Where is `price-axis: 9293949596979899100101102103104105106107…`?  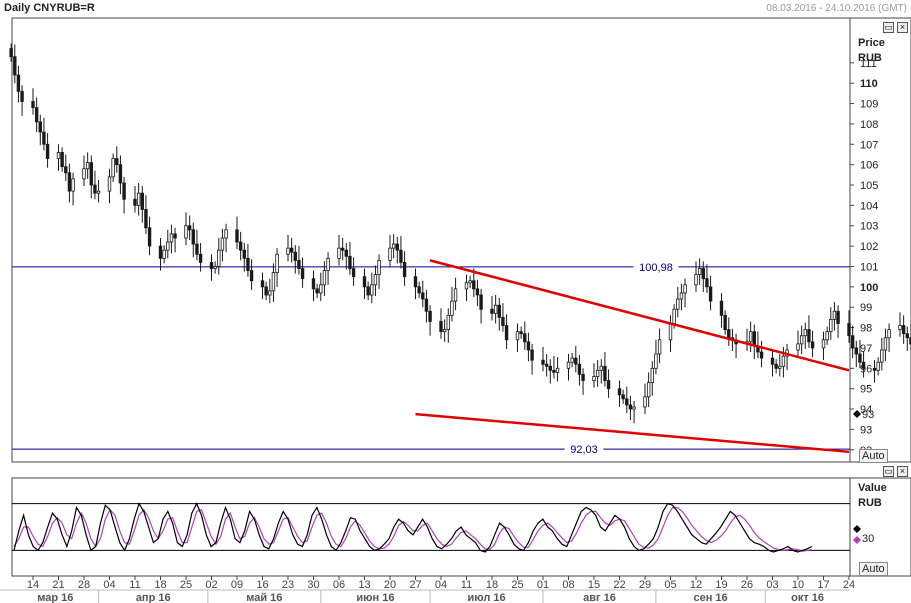
price-axis: 9293949596979899100101102103104105106107… is located at coordinates (864, 257).